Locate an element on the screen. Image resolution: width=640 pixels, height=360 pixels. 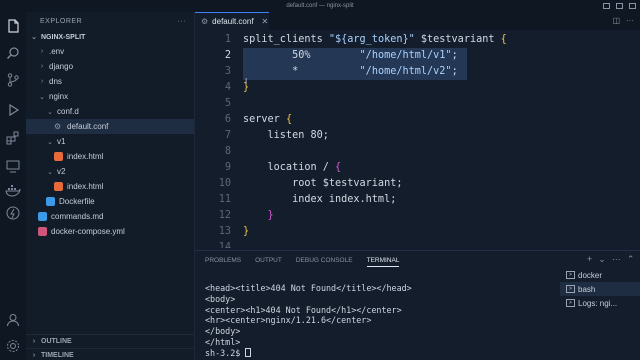
file-label: conf.d is located at coordinates (68, 111).